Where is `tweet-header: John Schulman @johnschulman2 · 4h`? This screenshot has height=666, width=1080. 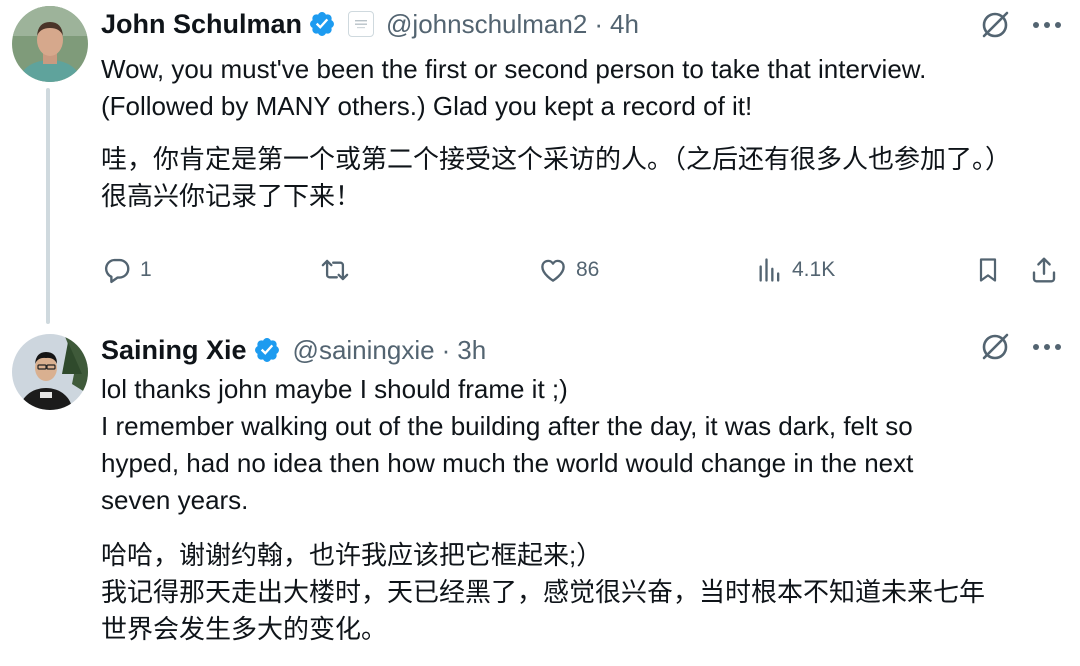 tweet-header: John Schulman @johnschulman2 · 4h is located at coordinates (370, 24).